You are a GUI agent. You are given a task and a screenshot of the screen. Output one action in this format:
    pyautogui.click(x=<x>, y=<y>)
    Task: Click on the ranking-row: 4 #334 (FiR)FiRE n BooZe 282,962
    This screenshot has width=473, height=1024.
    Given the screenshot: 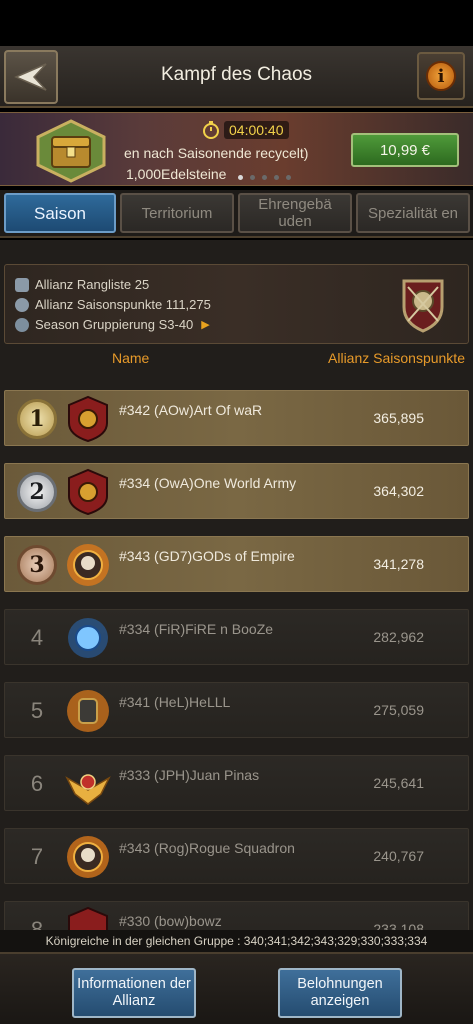 What is the action you would take?
    pyautogui.click(x=236, y=637)
    